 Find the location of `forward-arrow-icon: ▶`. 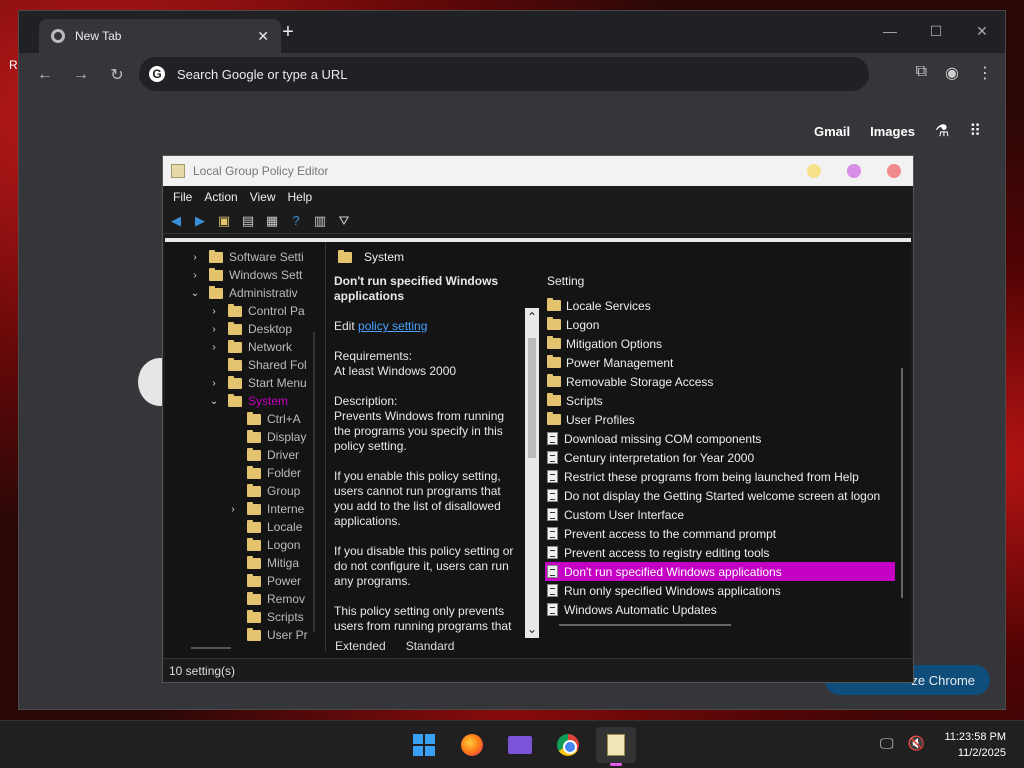

forward-arrow-icon: ▶ is located at coordinates (200, 221).